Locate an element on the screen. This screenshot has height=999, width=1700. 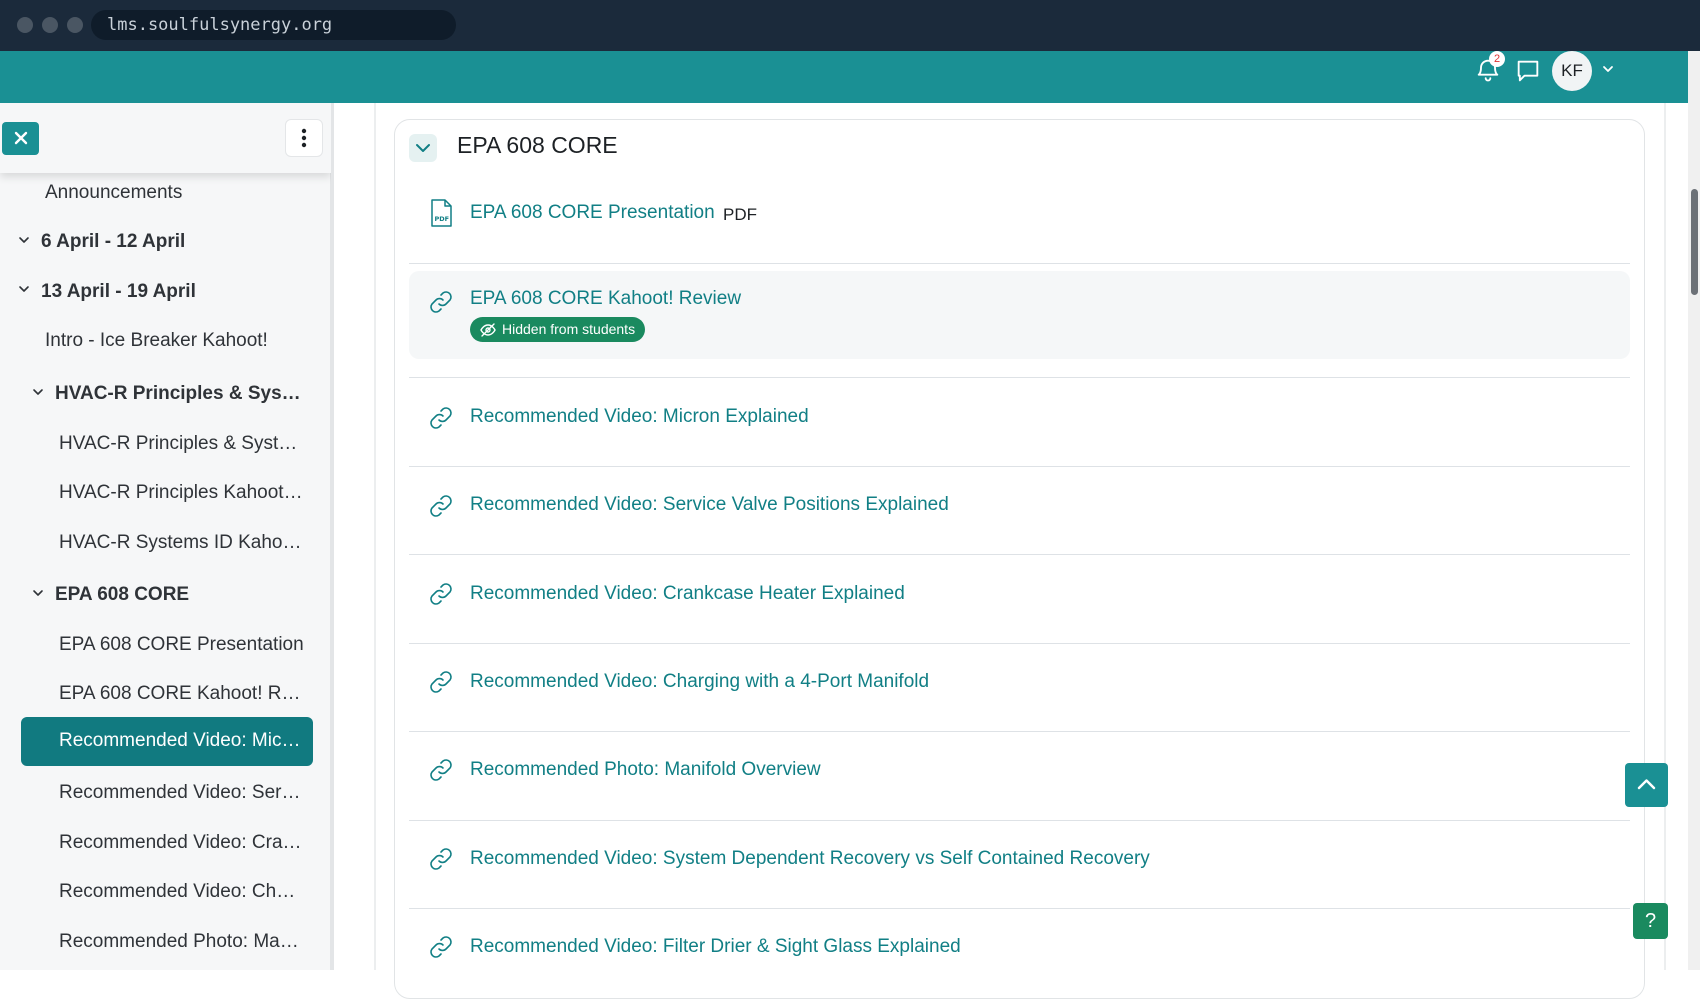
sidebar-section-13-april: 13 April - 19 April is located at coordinates (176, 292).